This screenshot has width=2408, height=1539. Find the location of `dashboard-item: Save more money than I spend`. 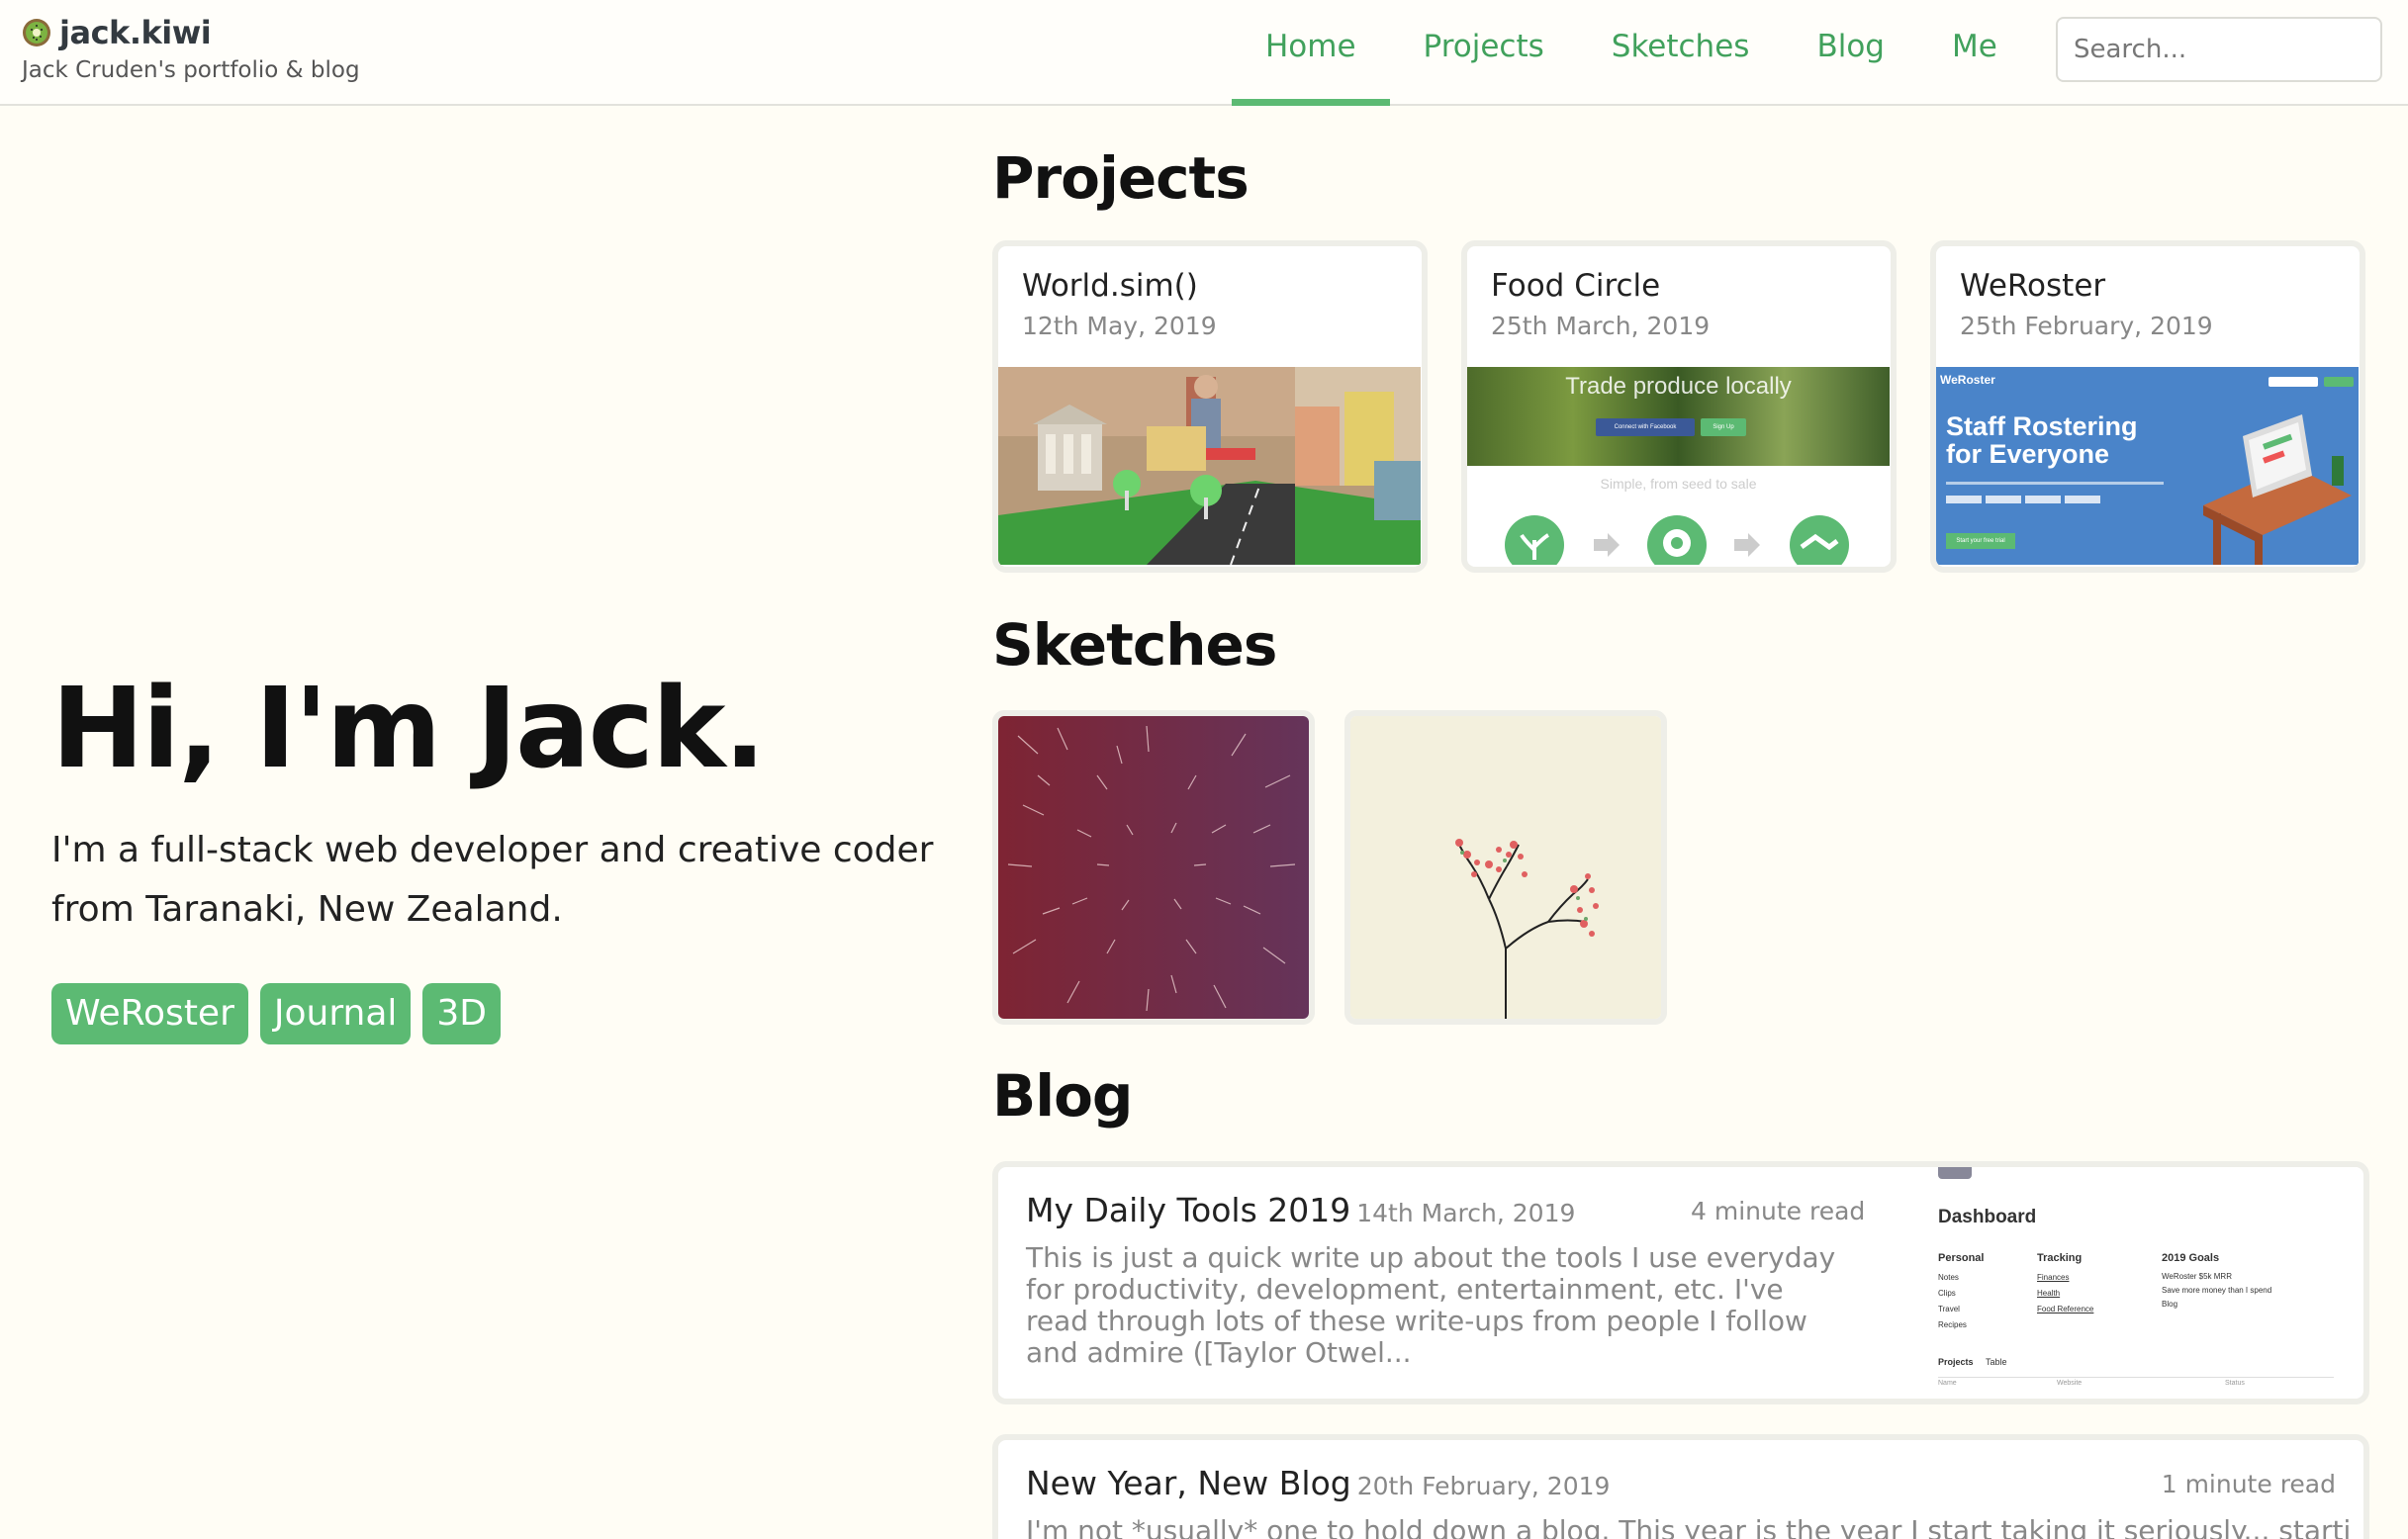

dashboard-item: Save more money than I spend is located at coordinates (2217, 1290).